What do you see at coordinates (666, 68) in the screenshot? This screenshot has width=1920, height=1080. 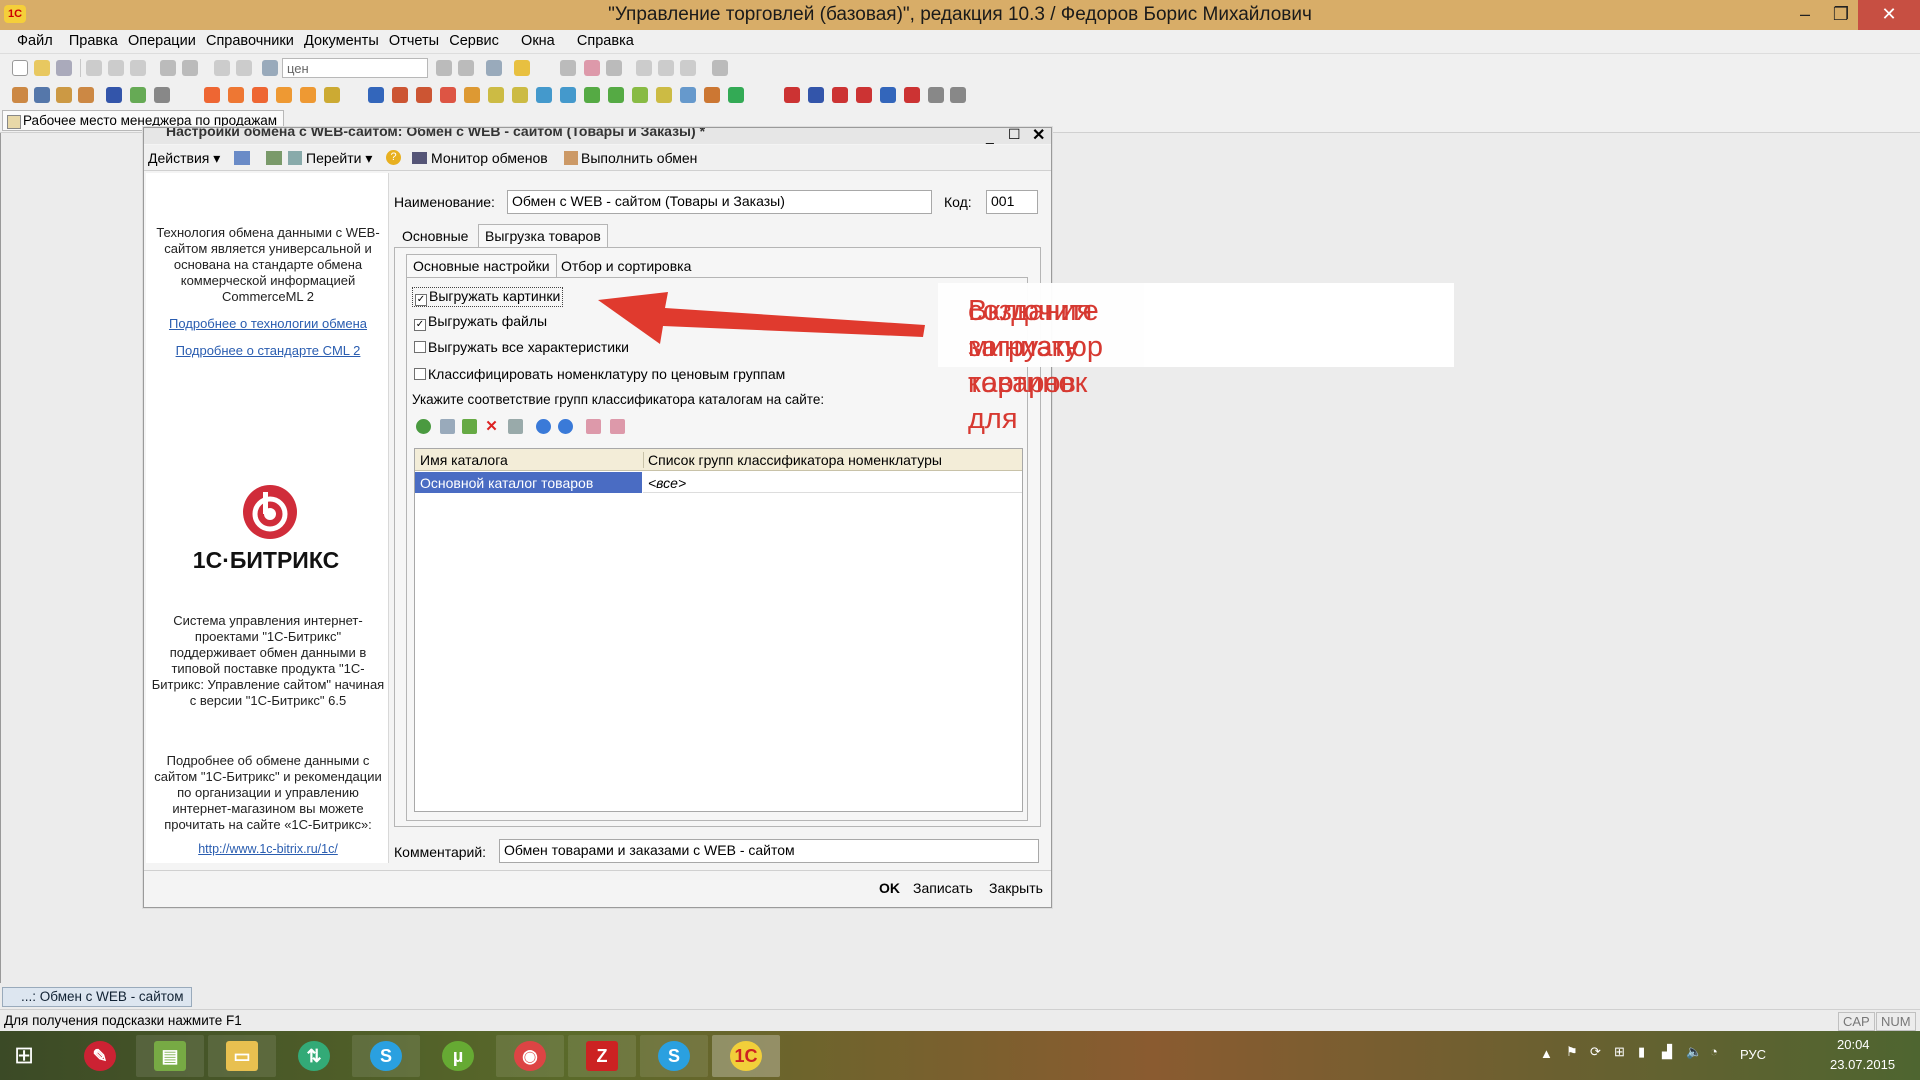 I see `memory-mplus-icon` at bounding box center [666, 68].